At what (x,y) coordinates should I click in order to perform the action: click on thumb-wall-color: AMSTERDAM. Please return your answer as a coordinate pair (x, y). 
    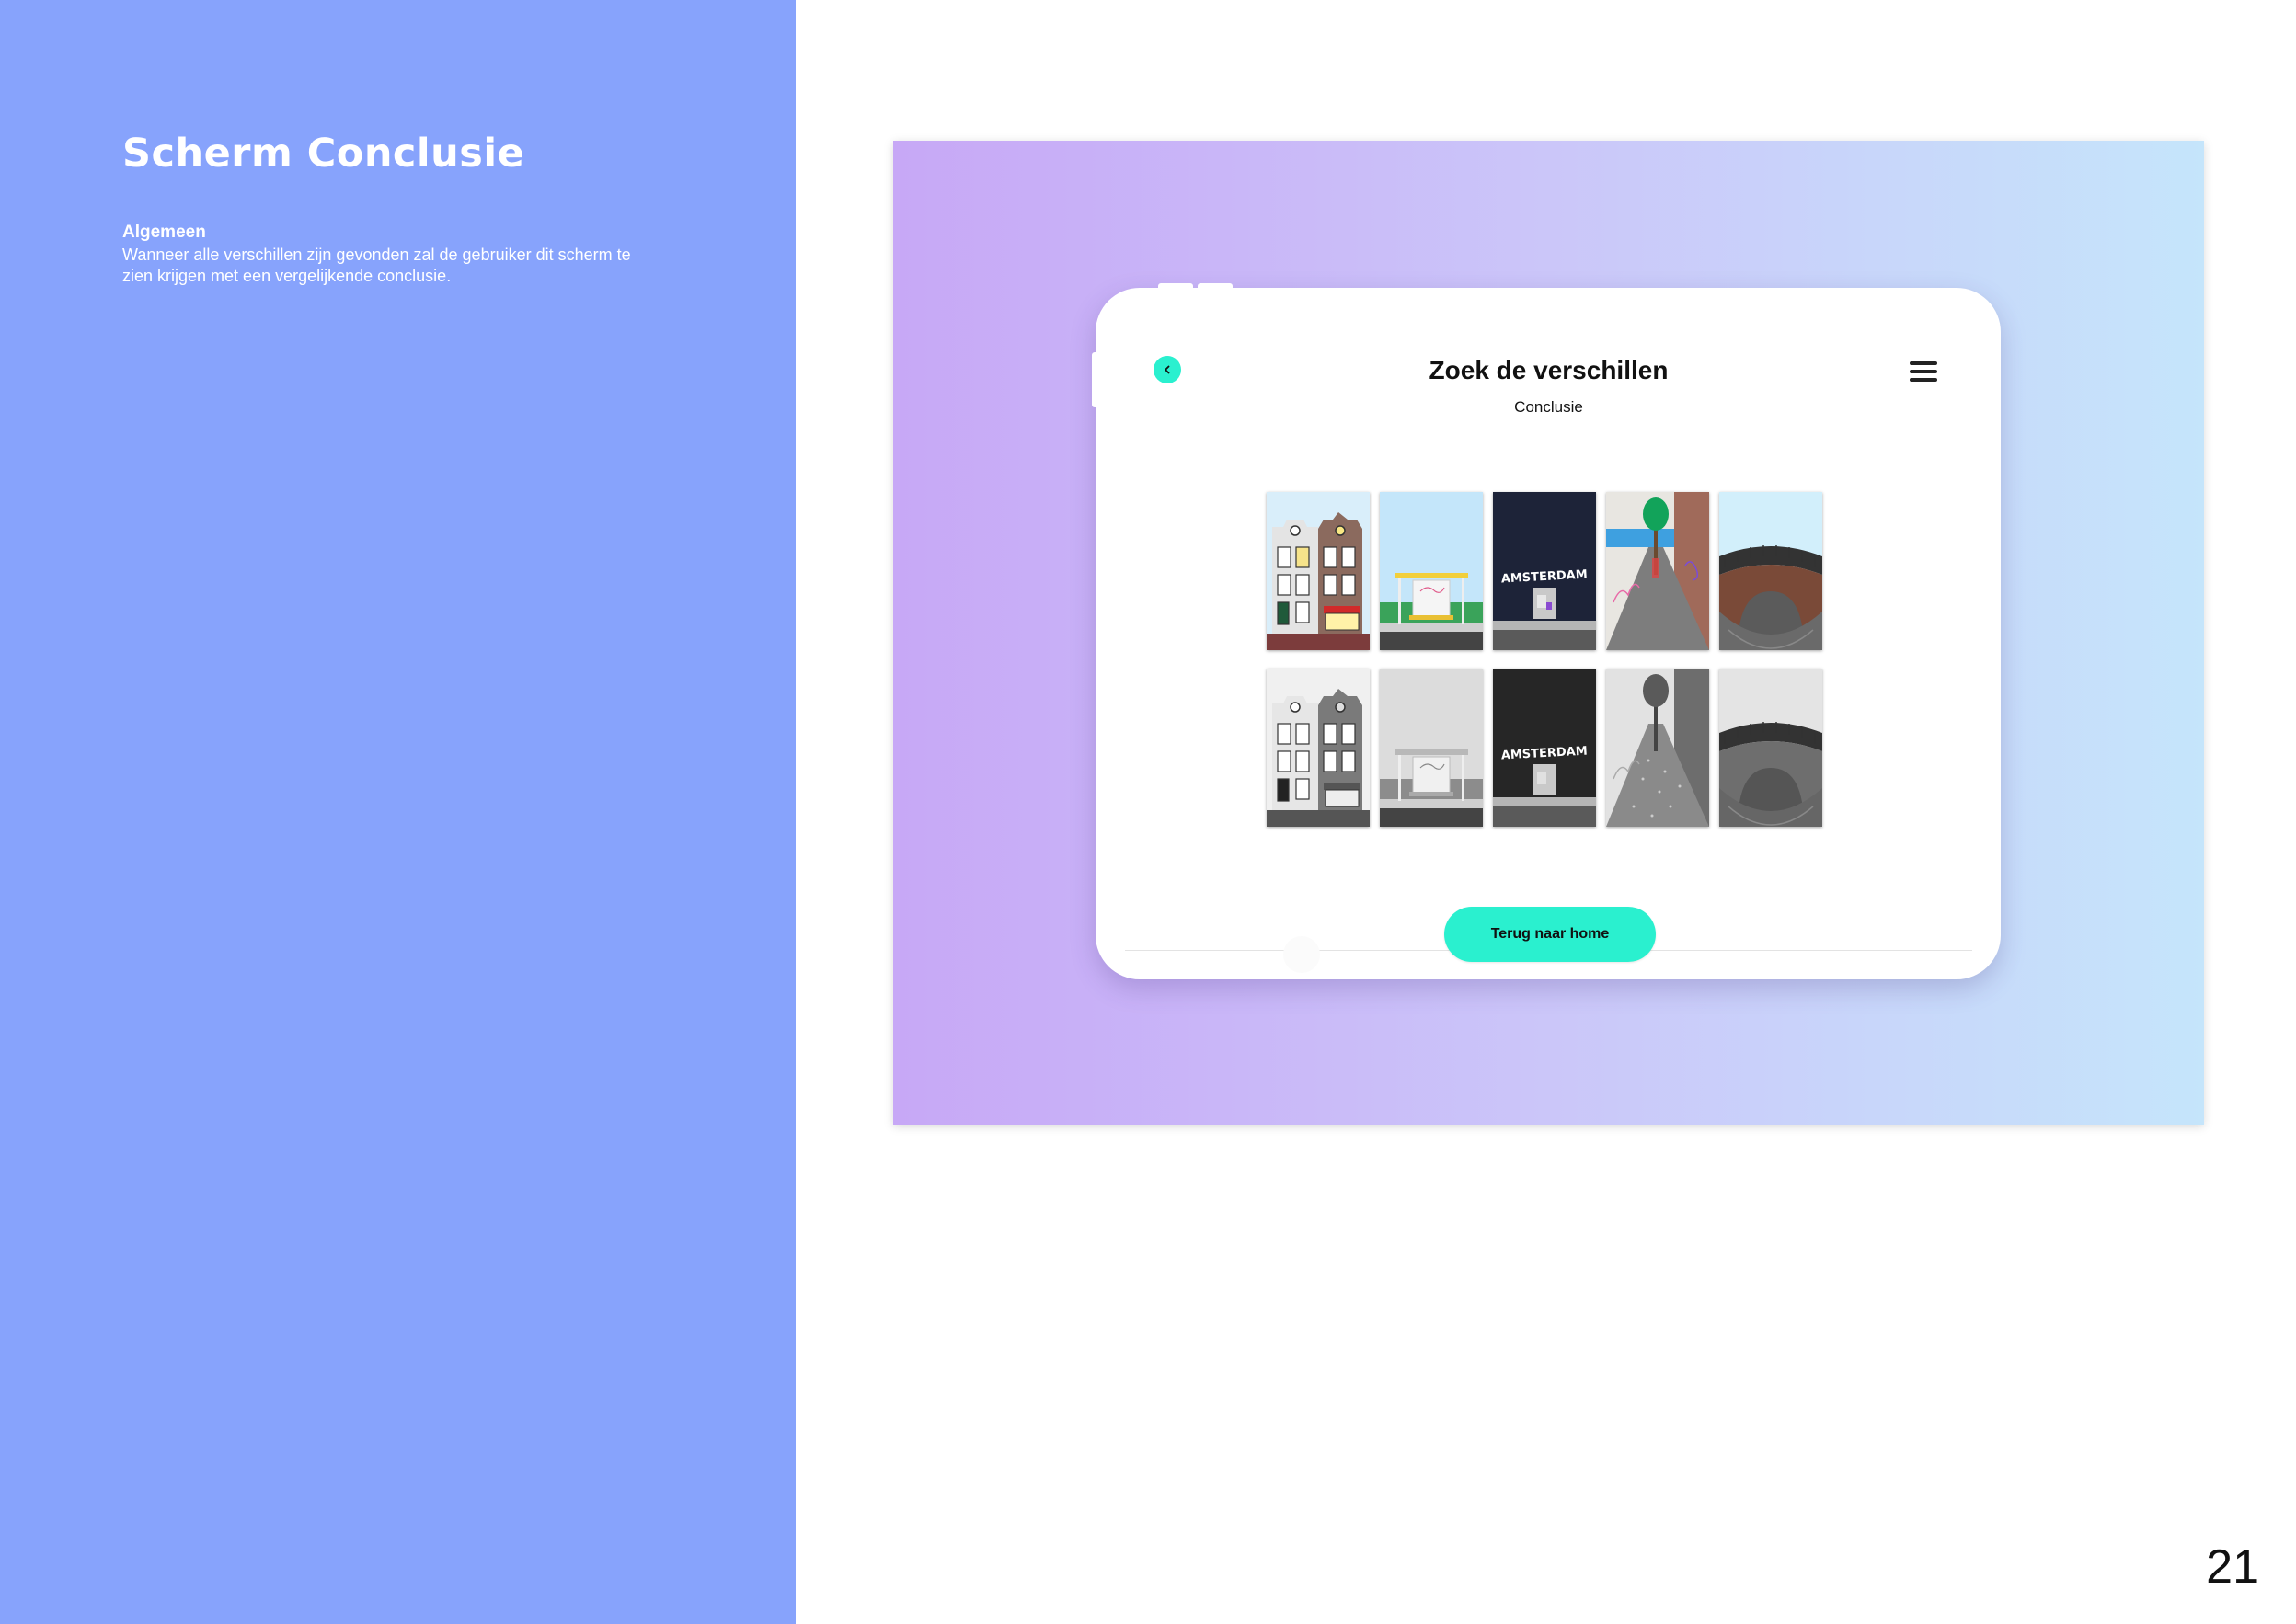
    Looking at the image, I should click on (1544, 571).